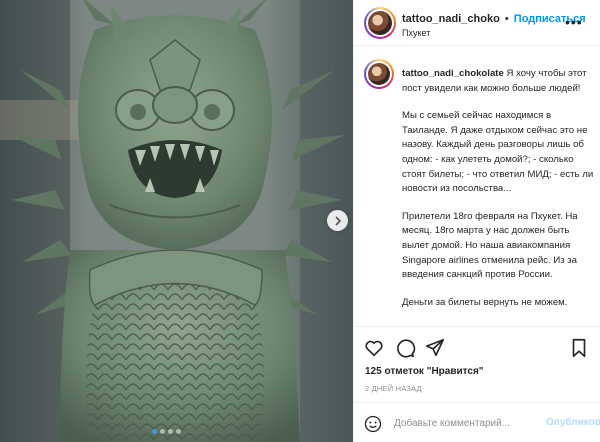  Describe the element at coordinates (416, 33) in the screenshot. I see `location-link: Пхукет` at that location.